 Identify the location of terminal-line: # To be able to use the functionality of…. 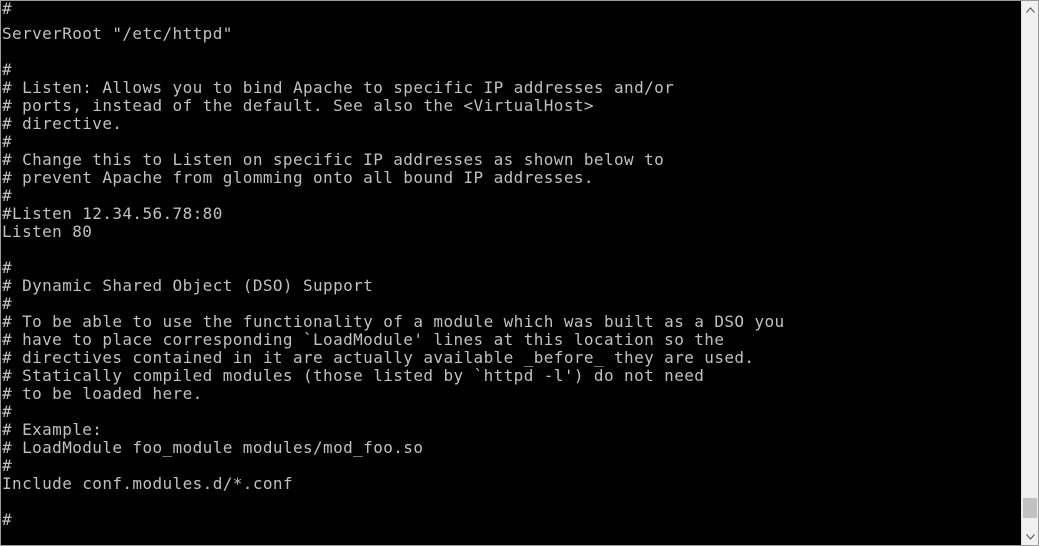
(393, 321).